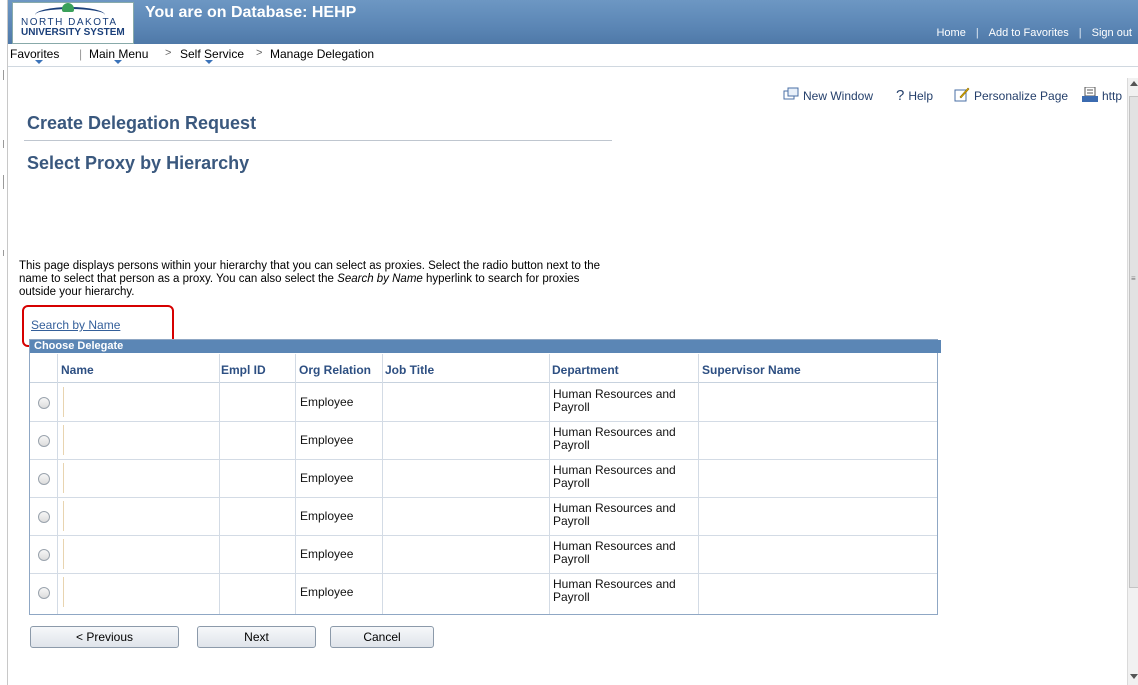  I want to click on database-title: You are on Database: HEHP, so click(251, 12).